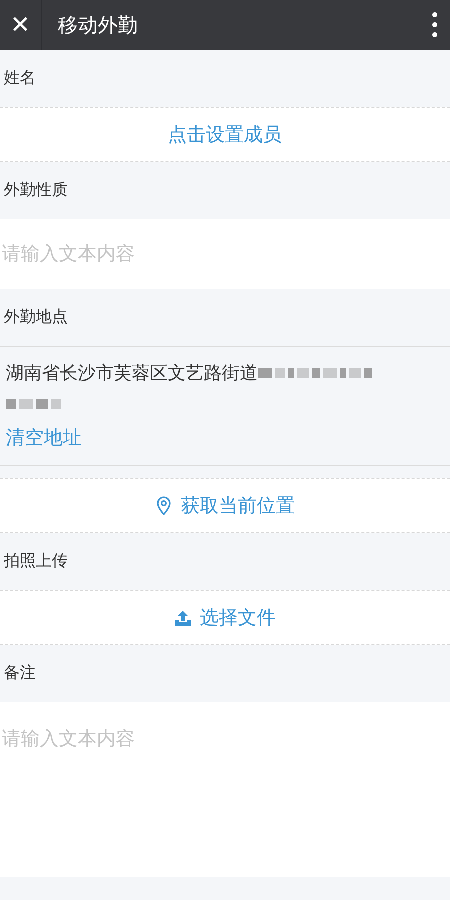 Image resolution: width=450 pixels, height=900 pixels. What do you see at coordinates (36, 561) in the screenshot?
I see `field-label: 拍照上传` at bounding box center [36, 561].